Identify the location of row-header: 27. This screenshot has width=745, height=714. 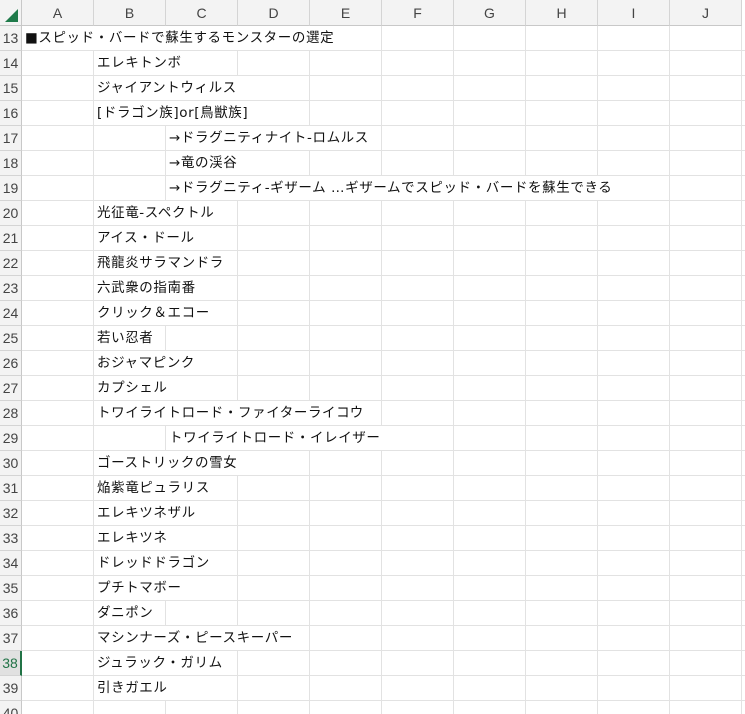
(11, 388).